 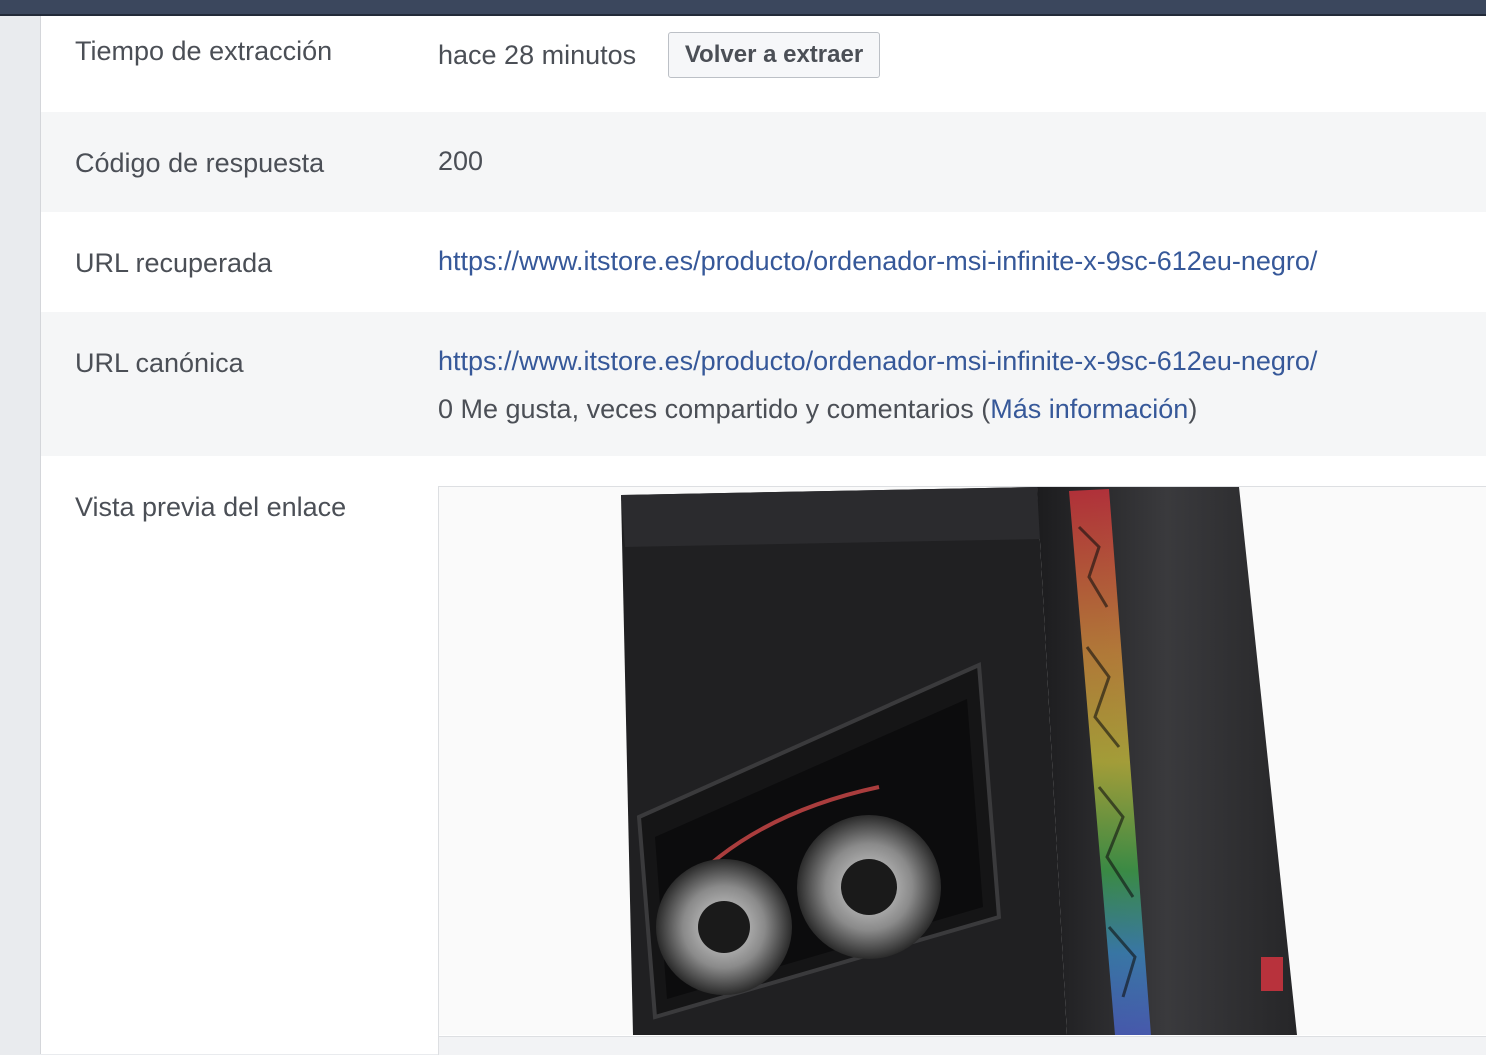 I want to click on msi-logo, so click(x=1272, y=974).